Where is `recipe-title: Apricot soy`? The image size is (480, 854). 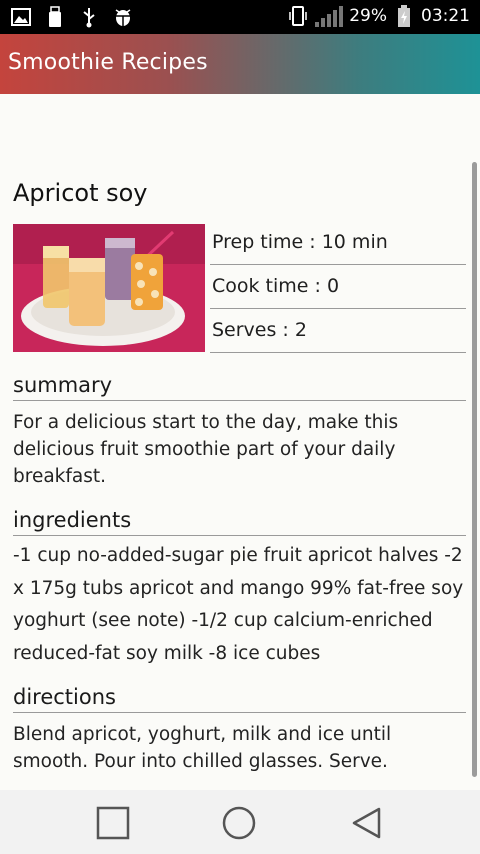 recipe-title: Apricot soy is located at coordinates (80, 193).